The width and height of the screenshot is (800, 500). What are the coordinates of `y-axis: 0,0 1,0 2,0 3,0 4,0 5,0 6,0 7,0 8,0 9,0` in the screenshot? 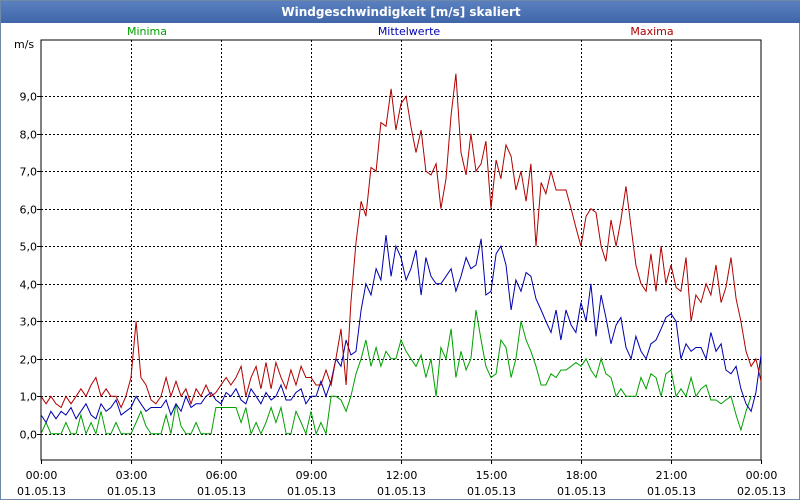 It's located at (30, 266).